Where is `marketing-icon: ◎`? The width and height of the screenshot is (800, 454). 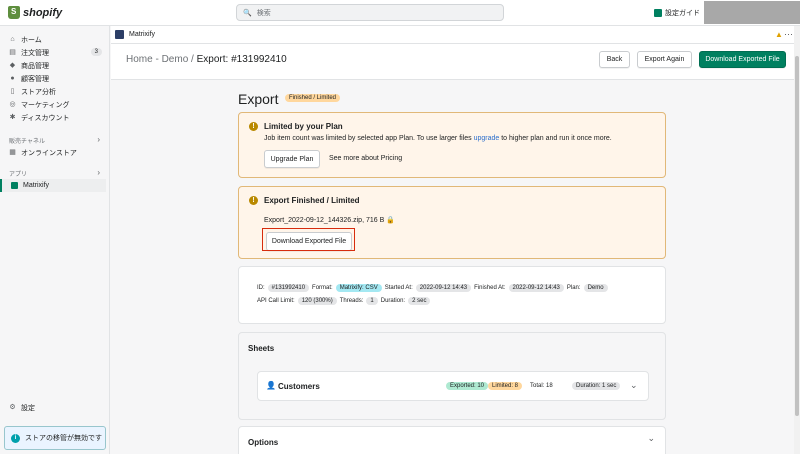 marketing-icon: ◎ is located at coordinates (12, 104).